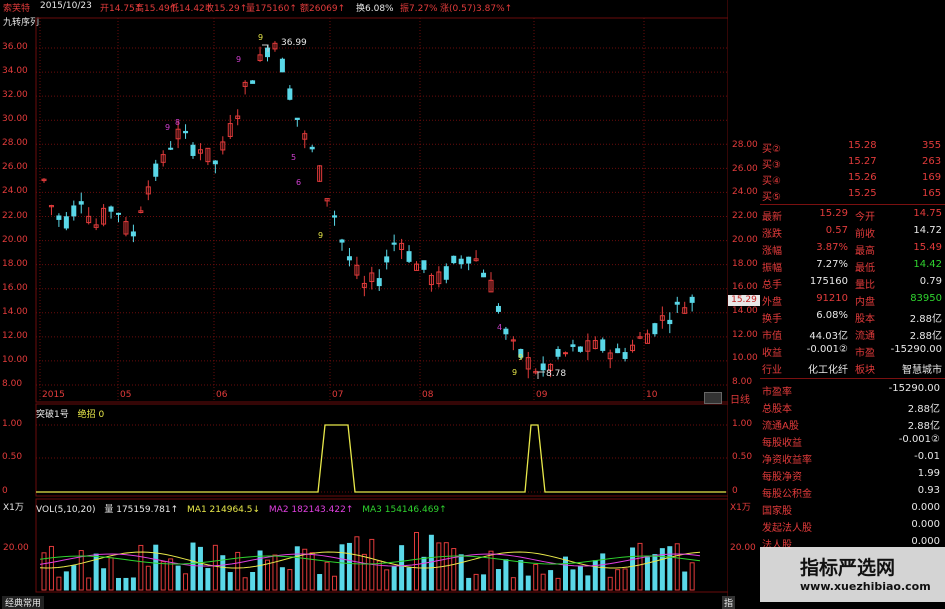 The height and width of the screenshot is (609, 945). I want to click on vol-value: 量 175159.781↑, so click(141, 510).